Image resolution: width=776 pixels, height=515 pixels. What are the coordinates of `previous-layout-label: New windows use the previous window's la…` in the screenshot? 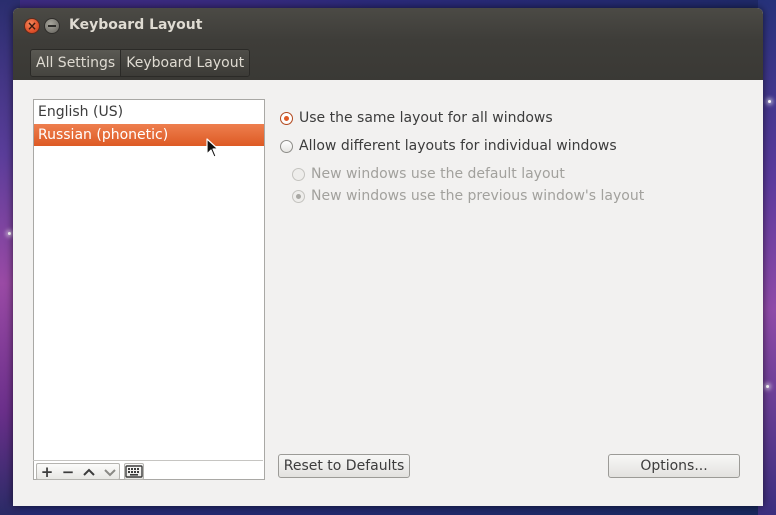 It's located at (478, 196).